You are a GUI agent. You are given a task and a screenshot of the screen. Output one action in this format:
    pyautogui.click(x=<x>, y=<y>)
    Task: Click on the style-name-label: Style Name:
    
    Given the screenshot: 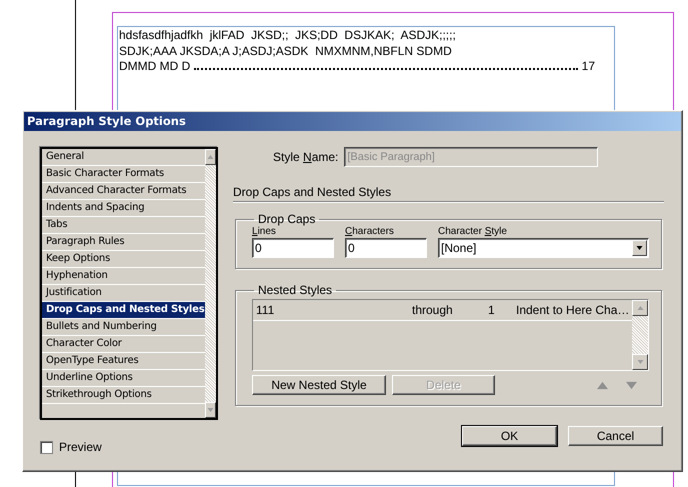 What is the action you would take?
    pyautogui.click(x=305, y=157)
    